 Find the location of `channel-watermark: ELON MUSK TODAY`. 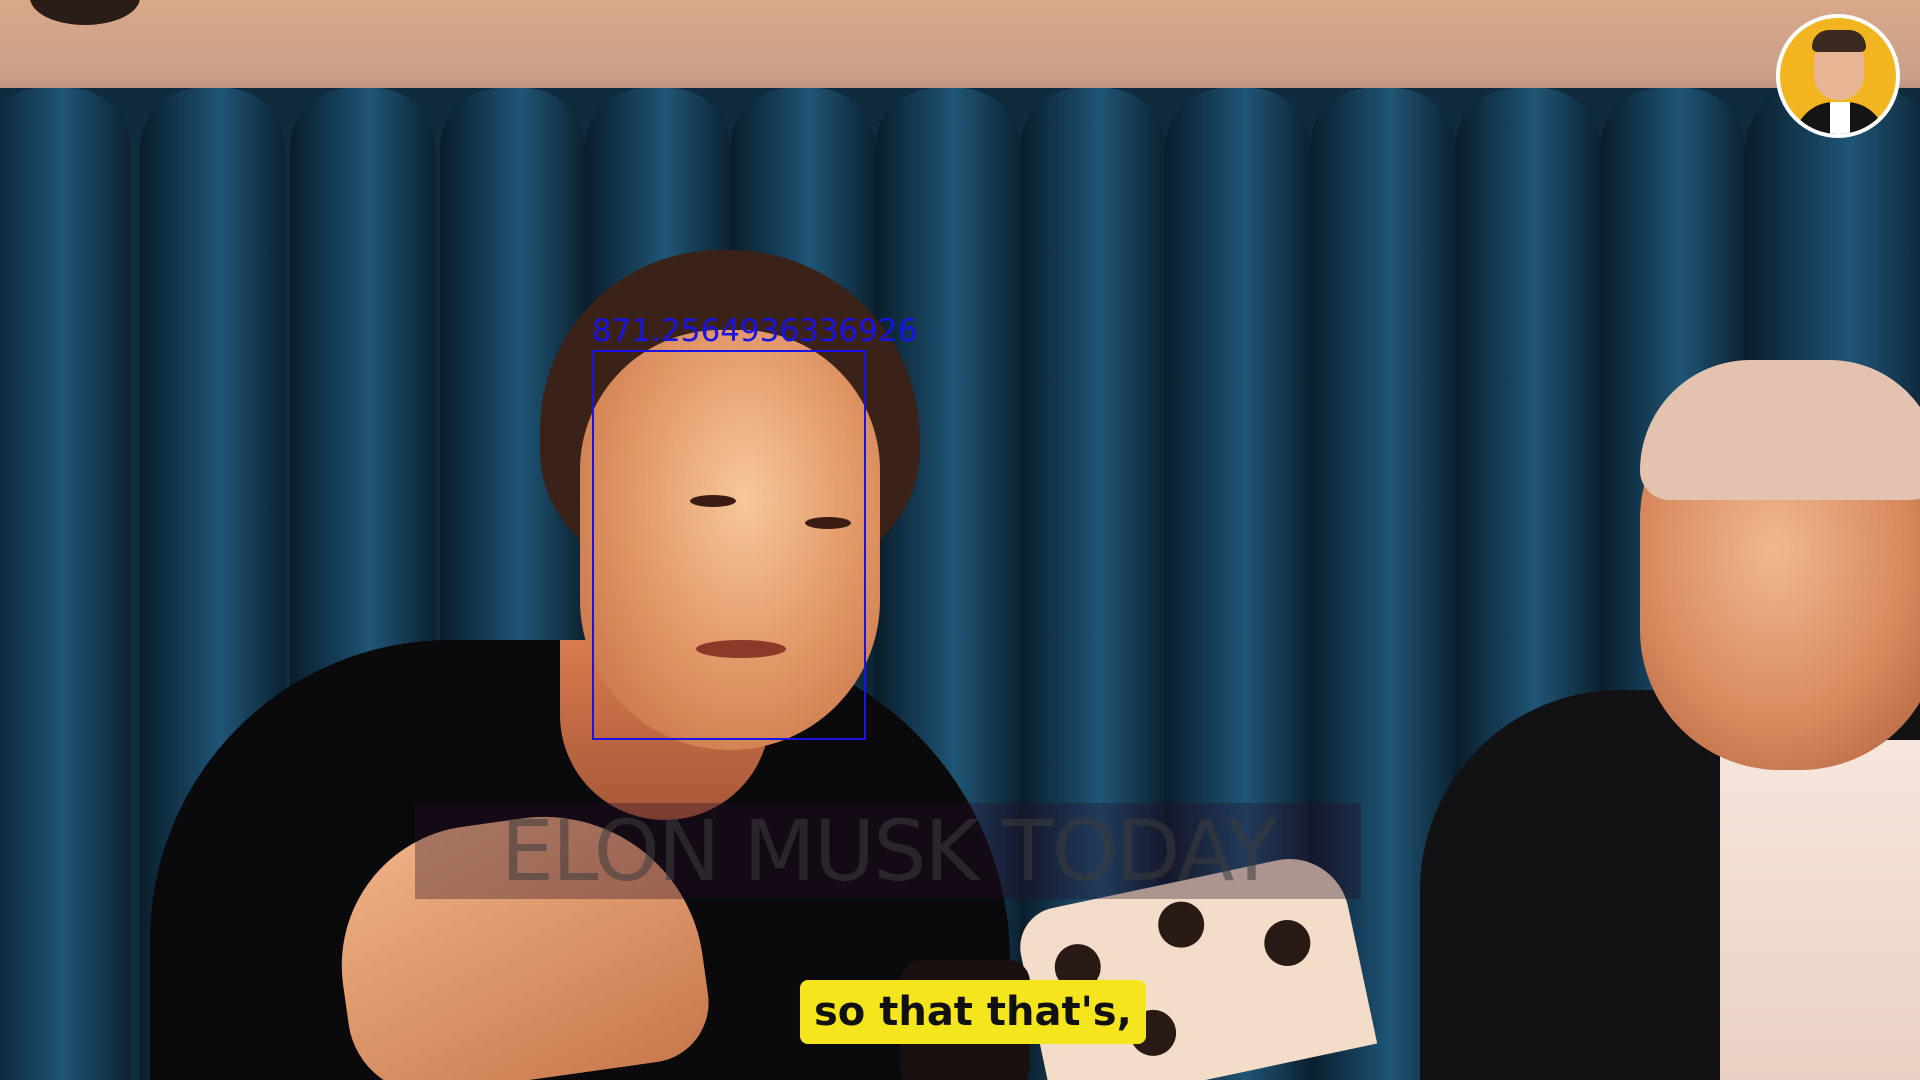

channel-watermark: ELON MUSK TODAY is located at coordinates (888, 851).